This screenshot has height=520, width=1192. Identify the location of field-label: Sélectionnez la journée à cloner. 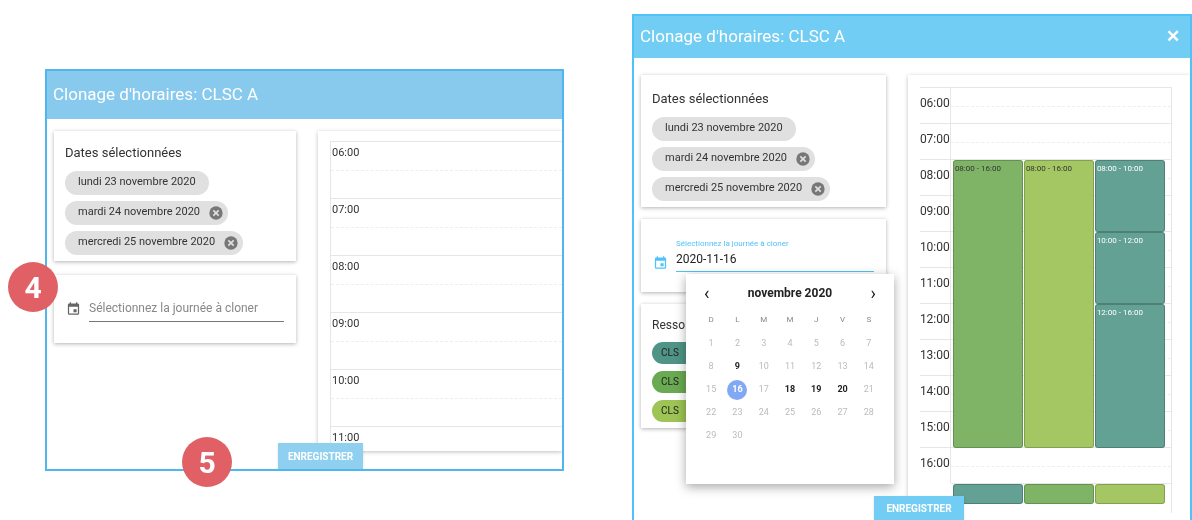
(733, 244).